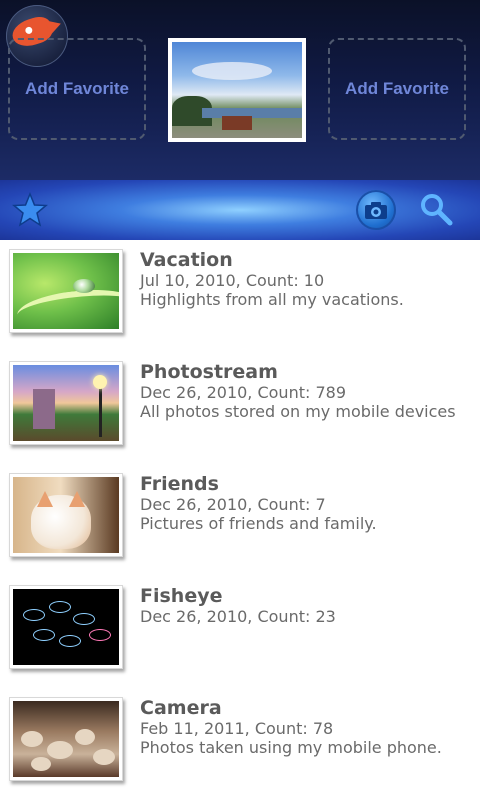 The image size is (480, 800). What do you see at coordinates (272, 299) in the screenshot?
I see `album-description: Highlights from all my vacations.` at bounding box center [272, 299].